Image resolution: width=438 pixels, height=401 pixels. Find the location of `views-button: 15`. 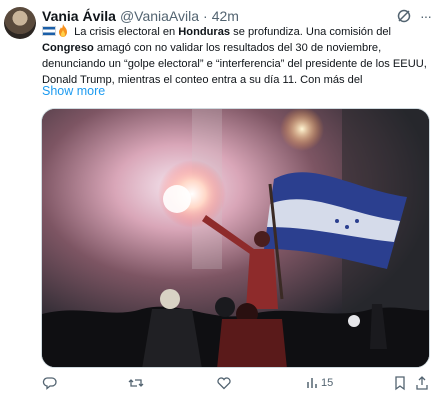

views-button: 15 is located at coordinates (319, 383).